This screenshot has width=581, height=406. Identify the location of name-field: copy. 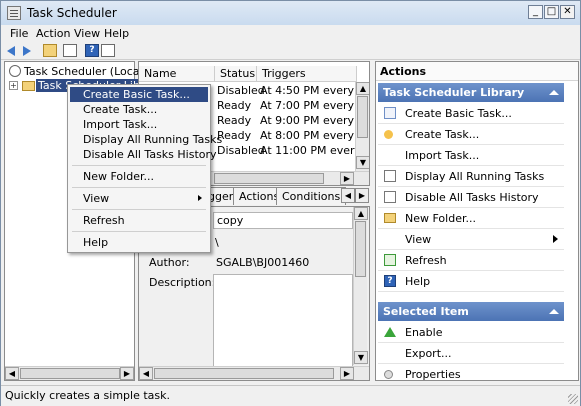
(283, 220).